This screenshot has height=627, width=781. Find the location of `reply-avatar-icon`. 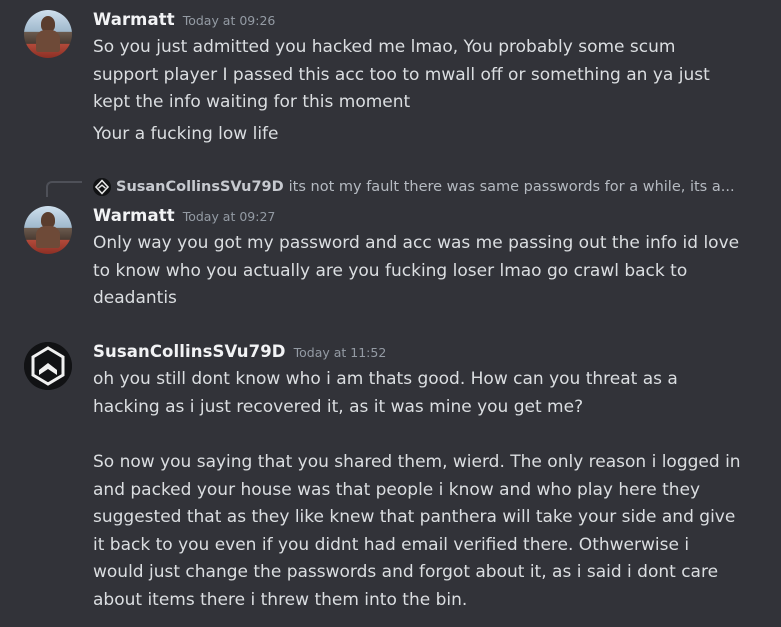

reply-avatar-icon is located at coordinates (102, 187).